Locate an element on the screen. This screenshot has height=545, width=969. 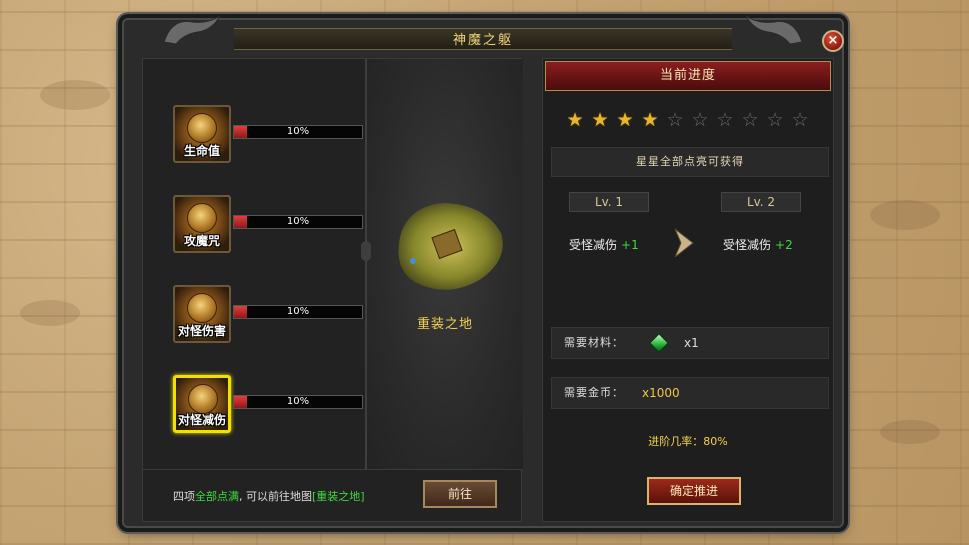
gold-label: 需要金币： is located at coordinates (594, 392).